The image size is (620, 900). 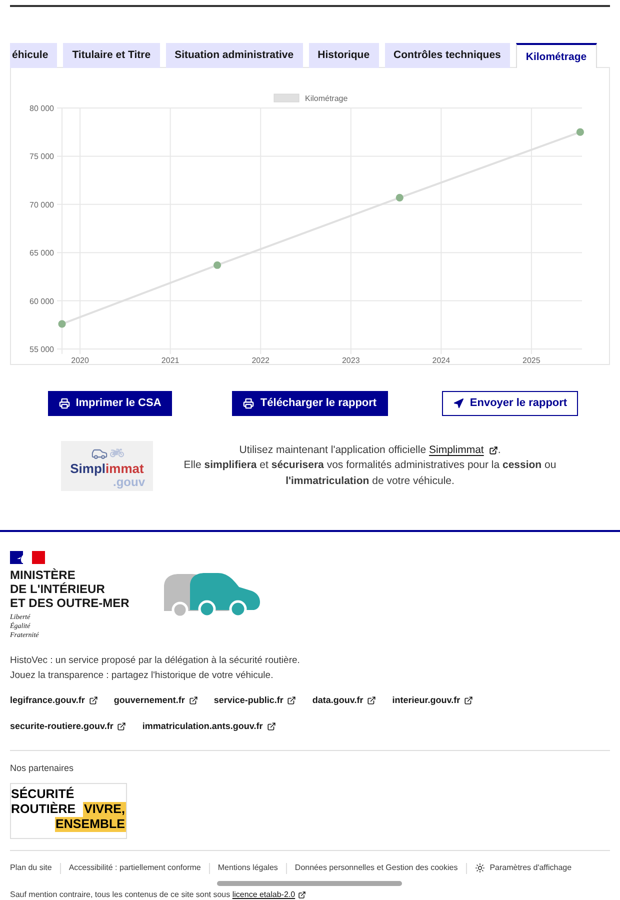 What do you see at coordinates (42, 768) in the screenshot?
I see `partners-title: Nos partenaires` at bounding box center [42, 768].